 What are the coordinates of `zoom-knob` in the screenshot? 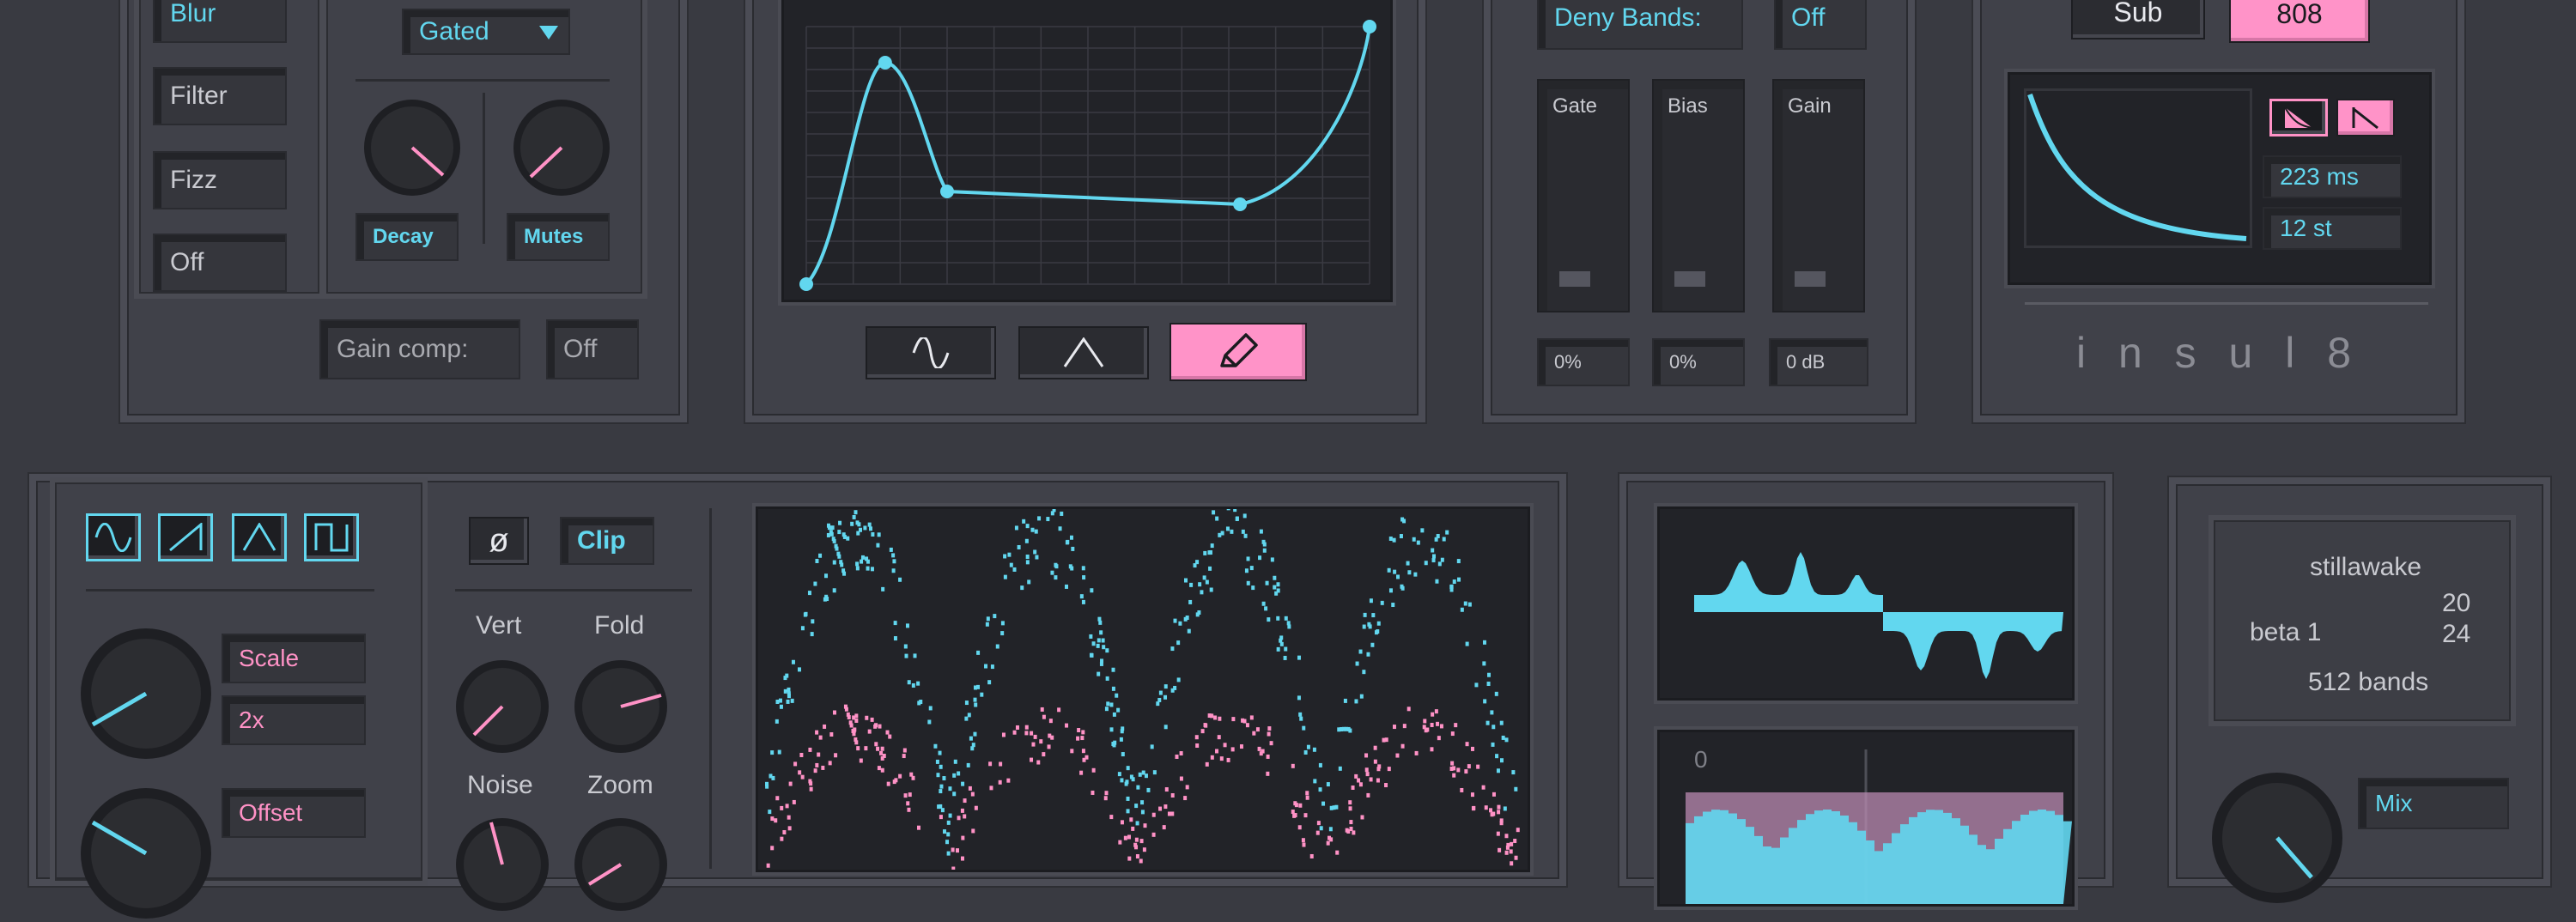 It's located at (621, 864).